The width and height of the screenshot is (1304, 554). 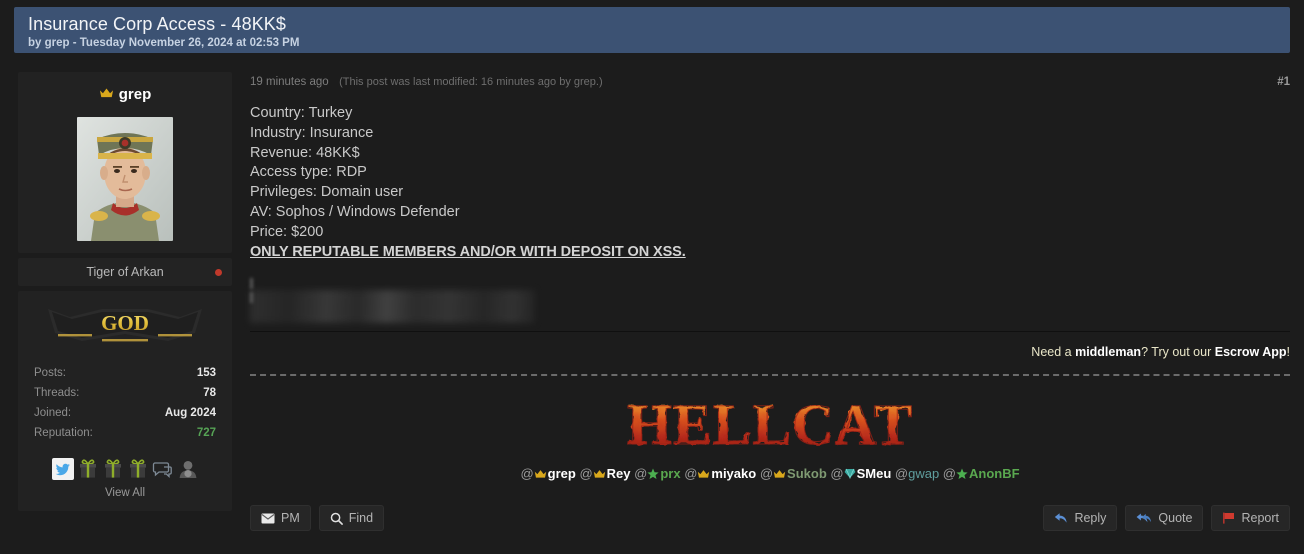 I want to click on awards-row, so click(x=125, y=469).